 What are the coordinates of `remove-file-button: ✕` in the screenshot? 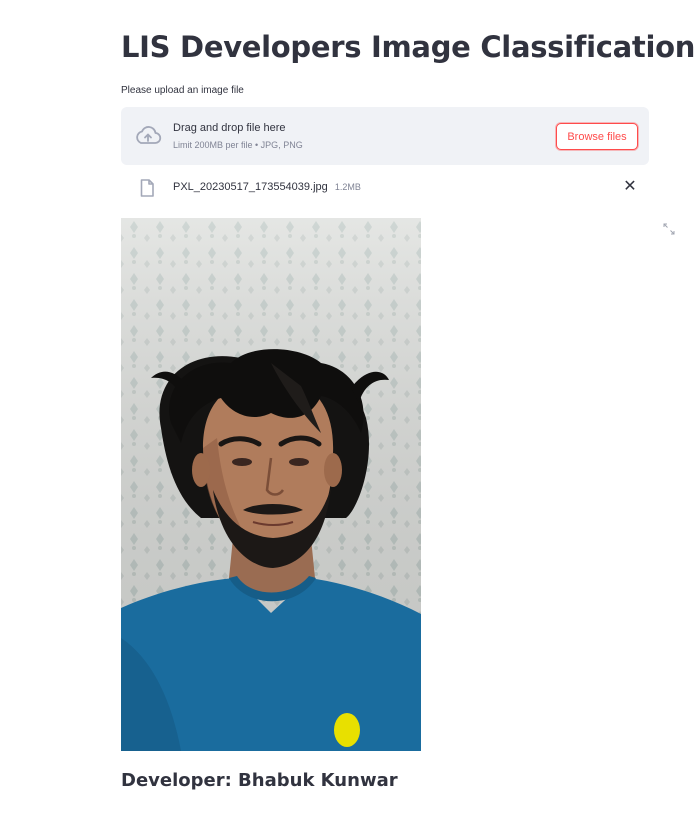 It's located at (630, 187).